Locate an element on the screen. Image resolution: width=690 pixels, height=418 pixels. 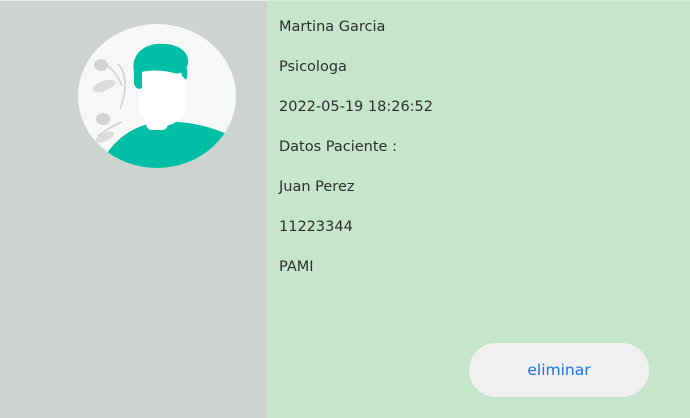
delete-button: eliminar is located at coordinates (559, 370).